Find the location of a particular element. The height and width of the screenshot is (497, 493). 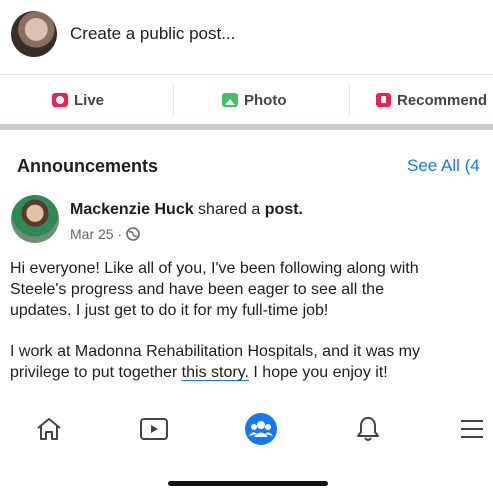

photo-icon is located at coordinates (230, 100).